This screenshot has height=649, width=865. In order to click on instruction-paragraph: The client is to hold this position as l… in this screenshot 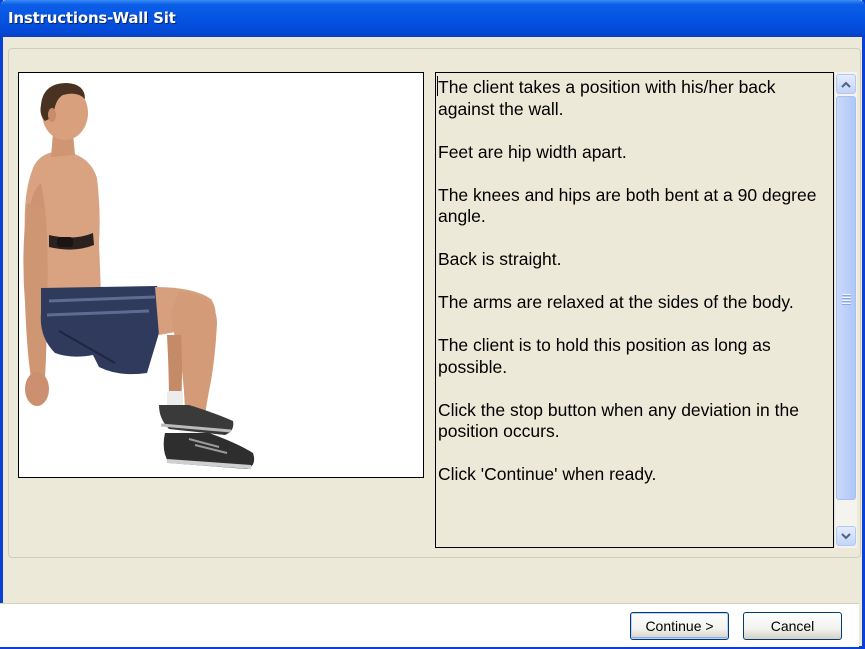, I will do `click(604, 356)`.